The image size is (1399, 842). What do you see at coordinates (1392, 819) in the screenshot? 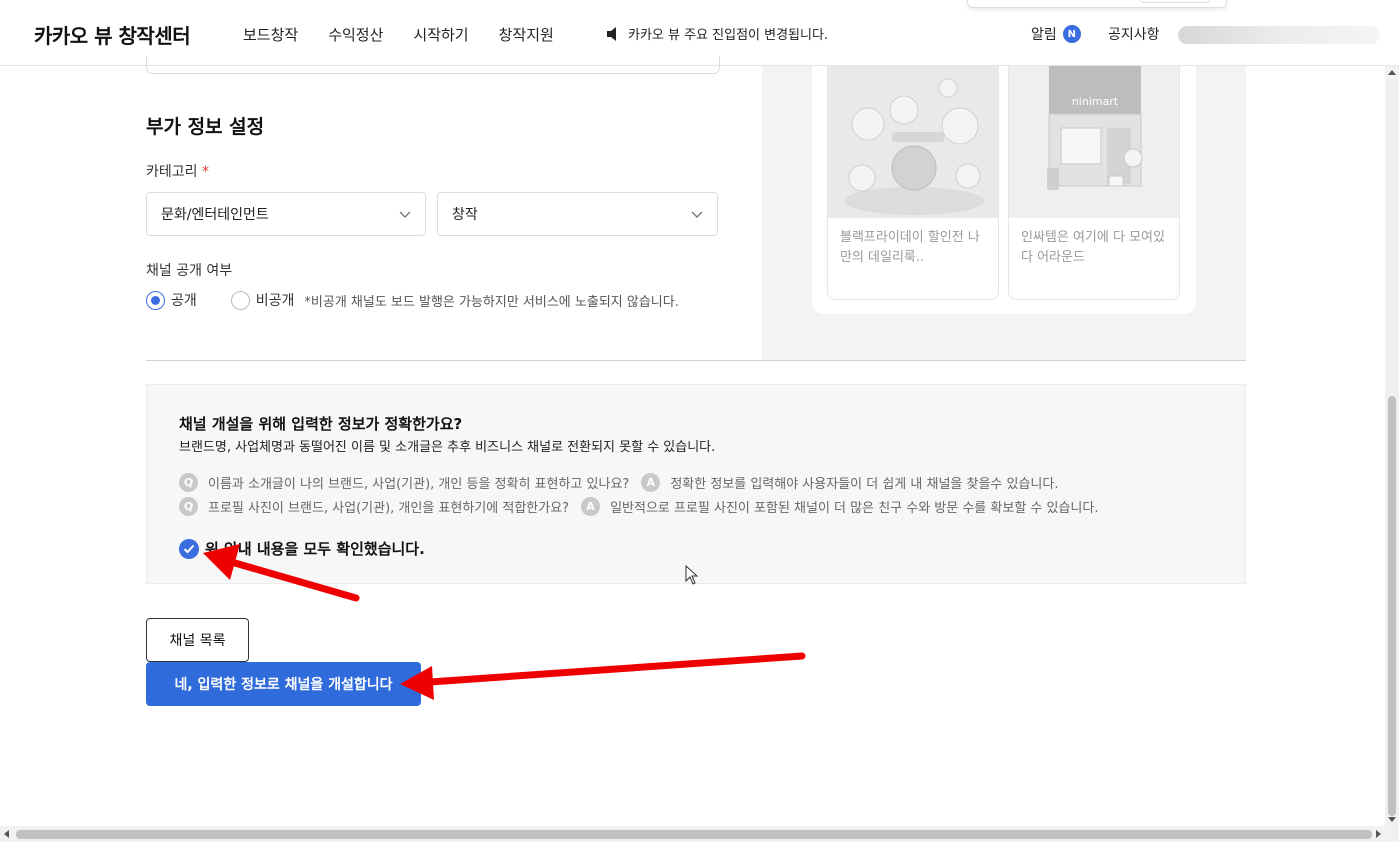
I see `scroll-down-icon` at bounding box center [1392, 819].